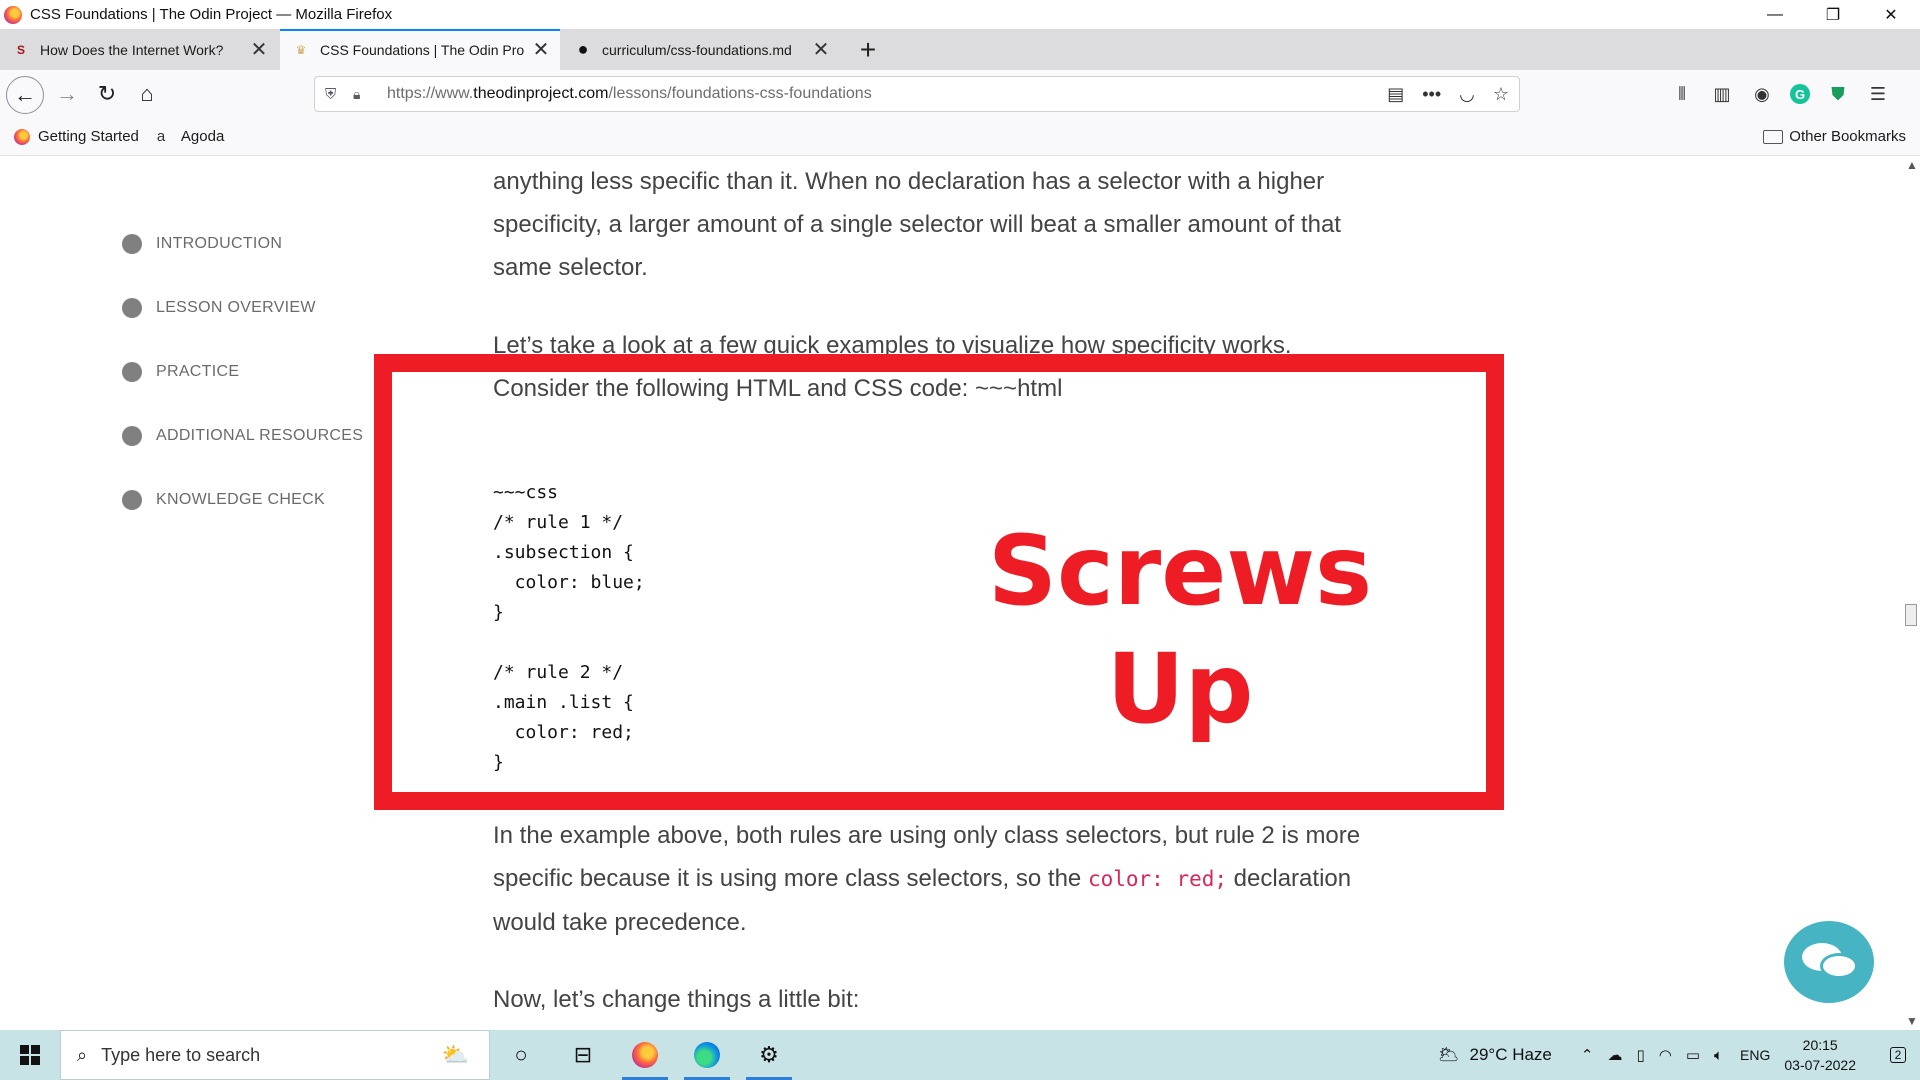 This screenshot has width=1920, height=1080. What do you see at coordinates (335, 94) in the screenshot?
I see `tracking-shield-icon: ⛨` at bounding box center [335, 94].